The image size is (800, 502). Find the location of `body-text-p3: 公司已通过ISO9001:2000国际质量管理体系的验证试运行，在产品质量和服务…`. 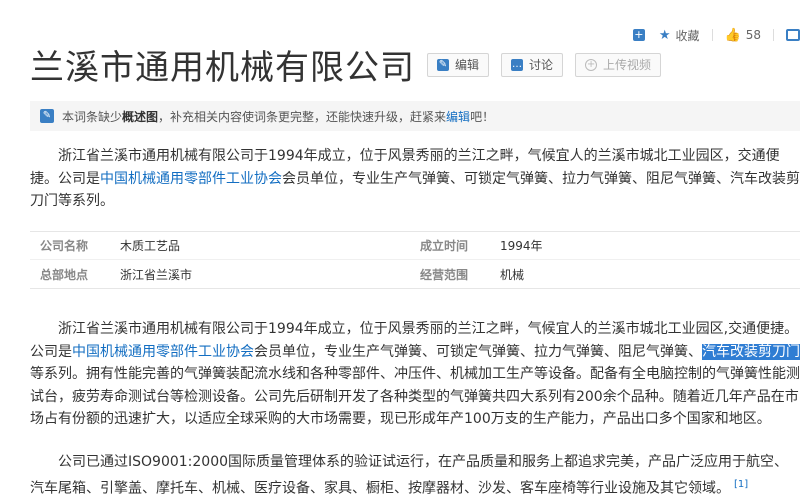

body-text-p3: 公司已通过ISO9001:2000国际质量管理体系的验证试运行，在产品质量和服务… is located at coordinates (409, 475).